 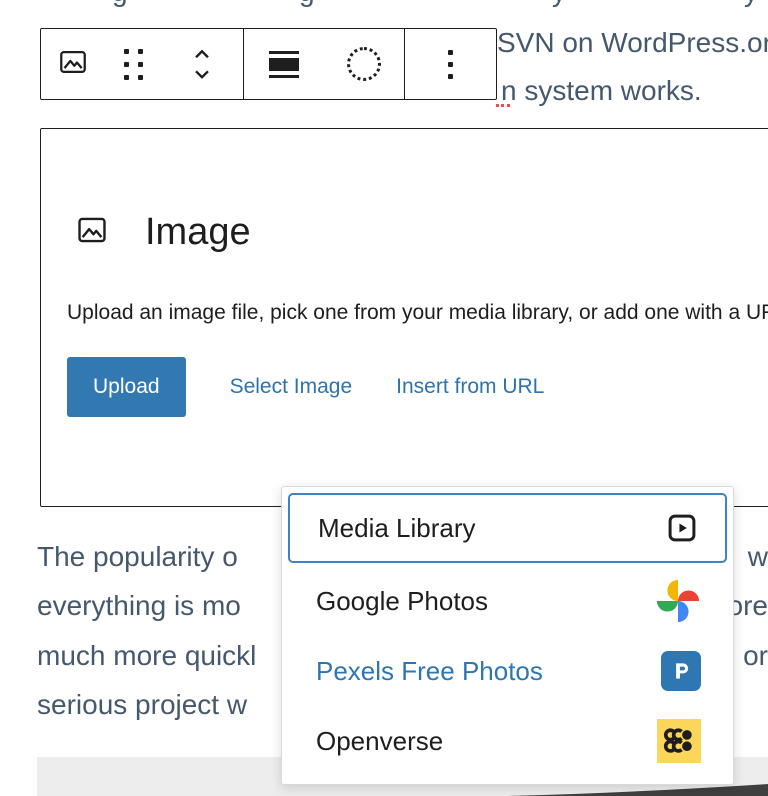 I want to click on options-button, so click(x=450, y=64).